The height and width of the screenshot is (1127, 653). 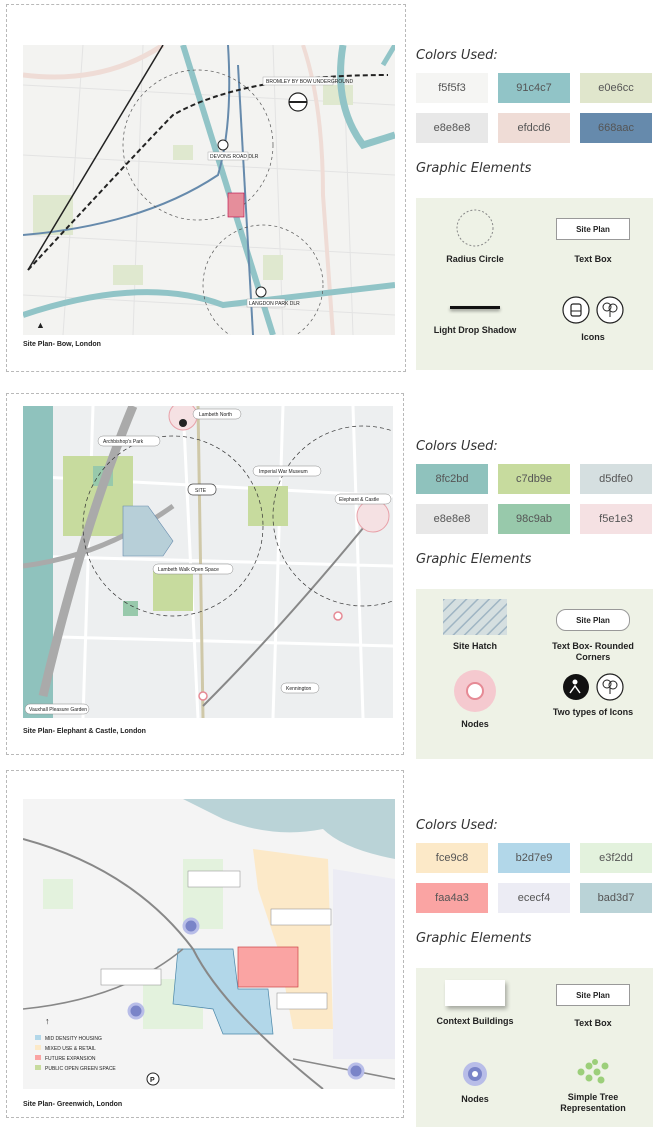 What do you see at coordinates (475, 330) in the screenshot?
I see `element-label: Light Drop Shadow` at bounding box center [475, 330].